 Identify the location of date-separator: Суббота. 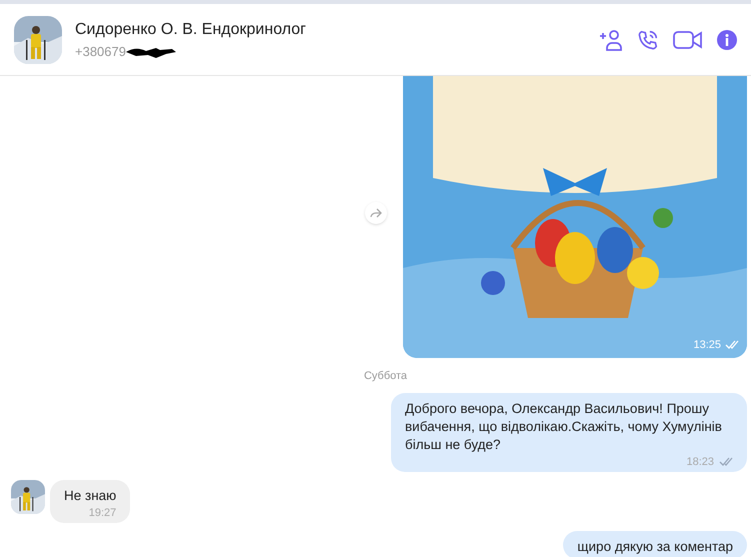
(386, 376).